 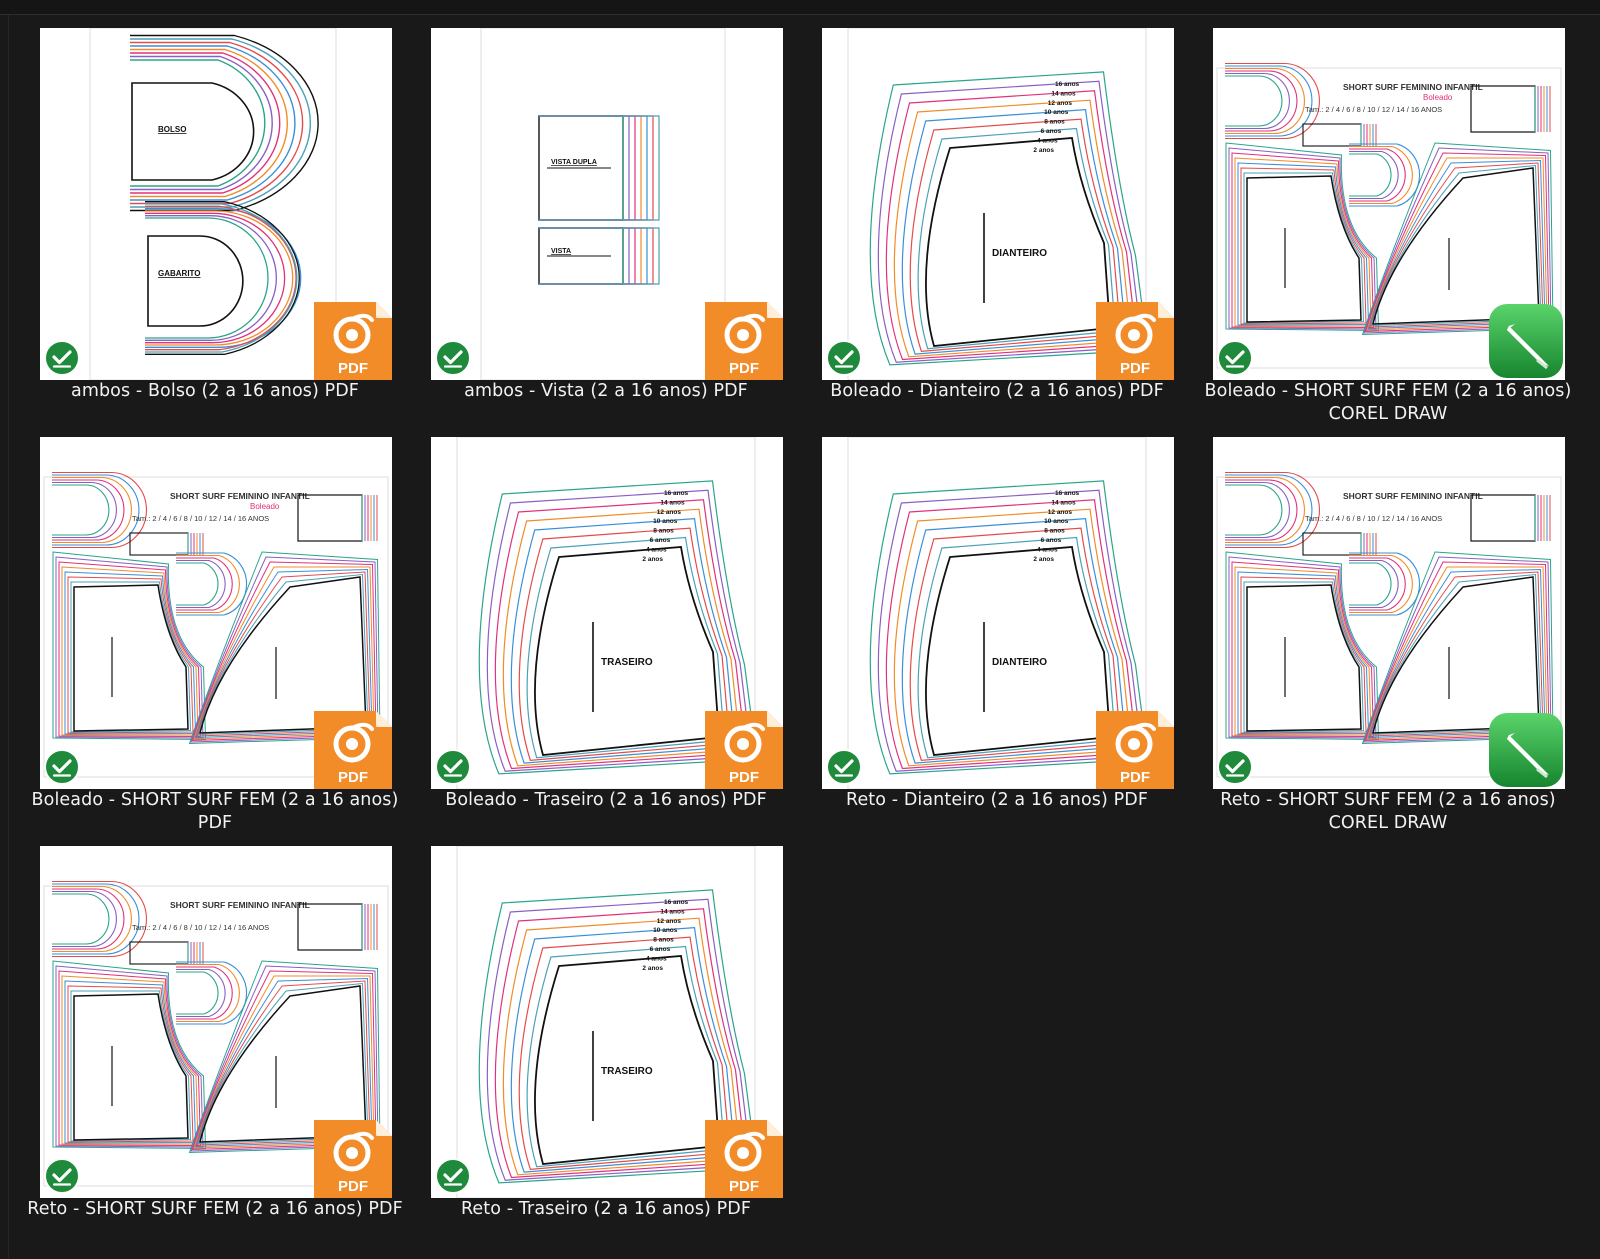 What do you see at coordinates (216, 204) in the screenshot?
I see `file-thumbnail: BOLSO GABARITO PDF` at bounding box center [216, 204].